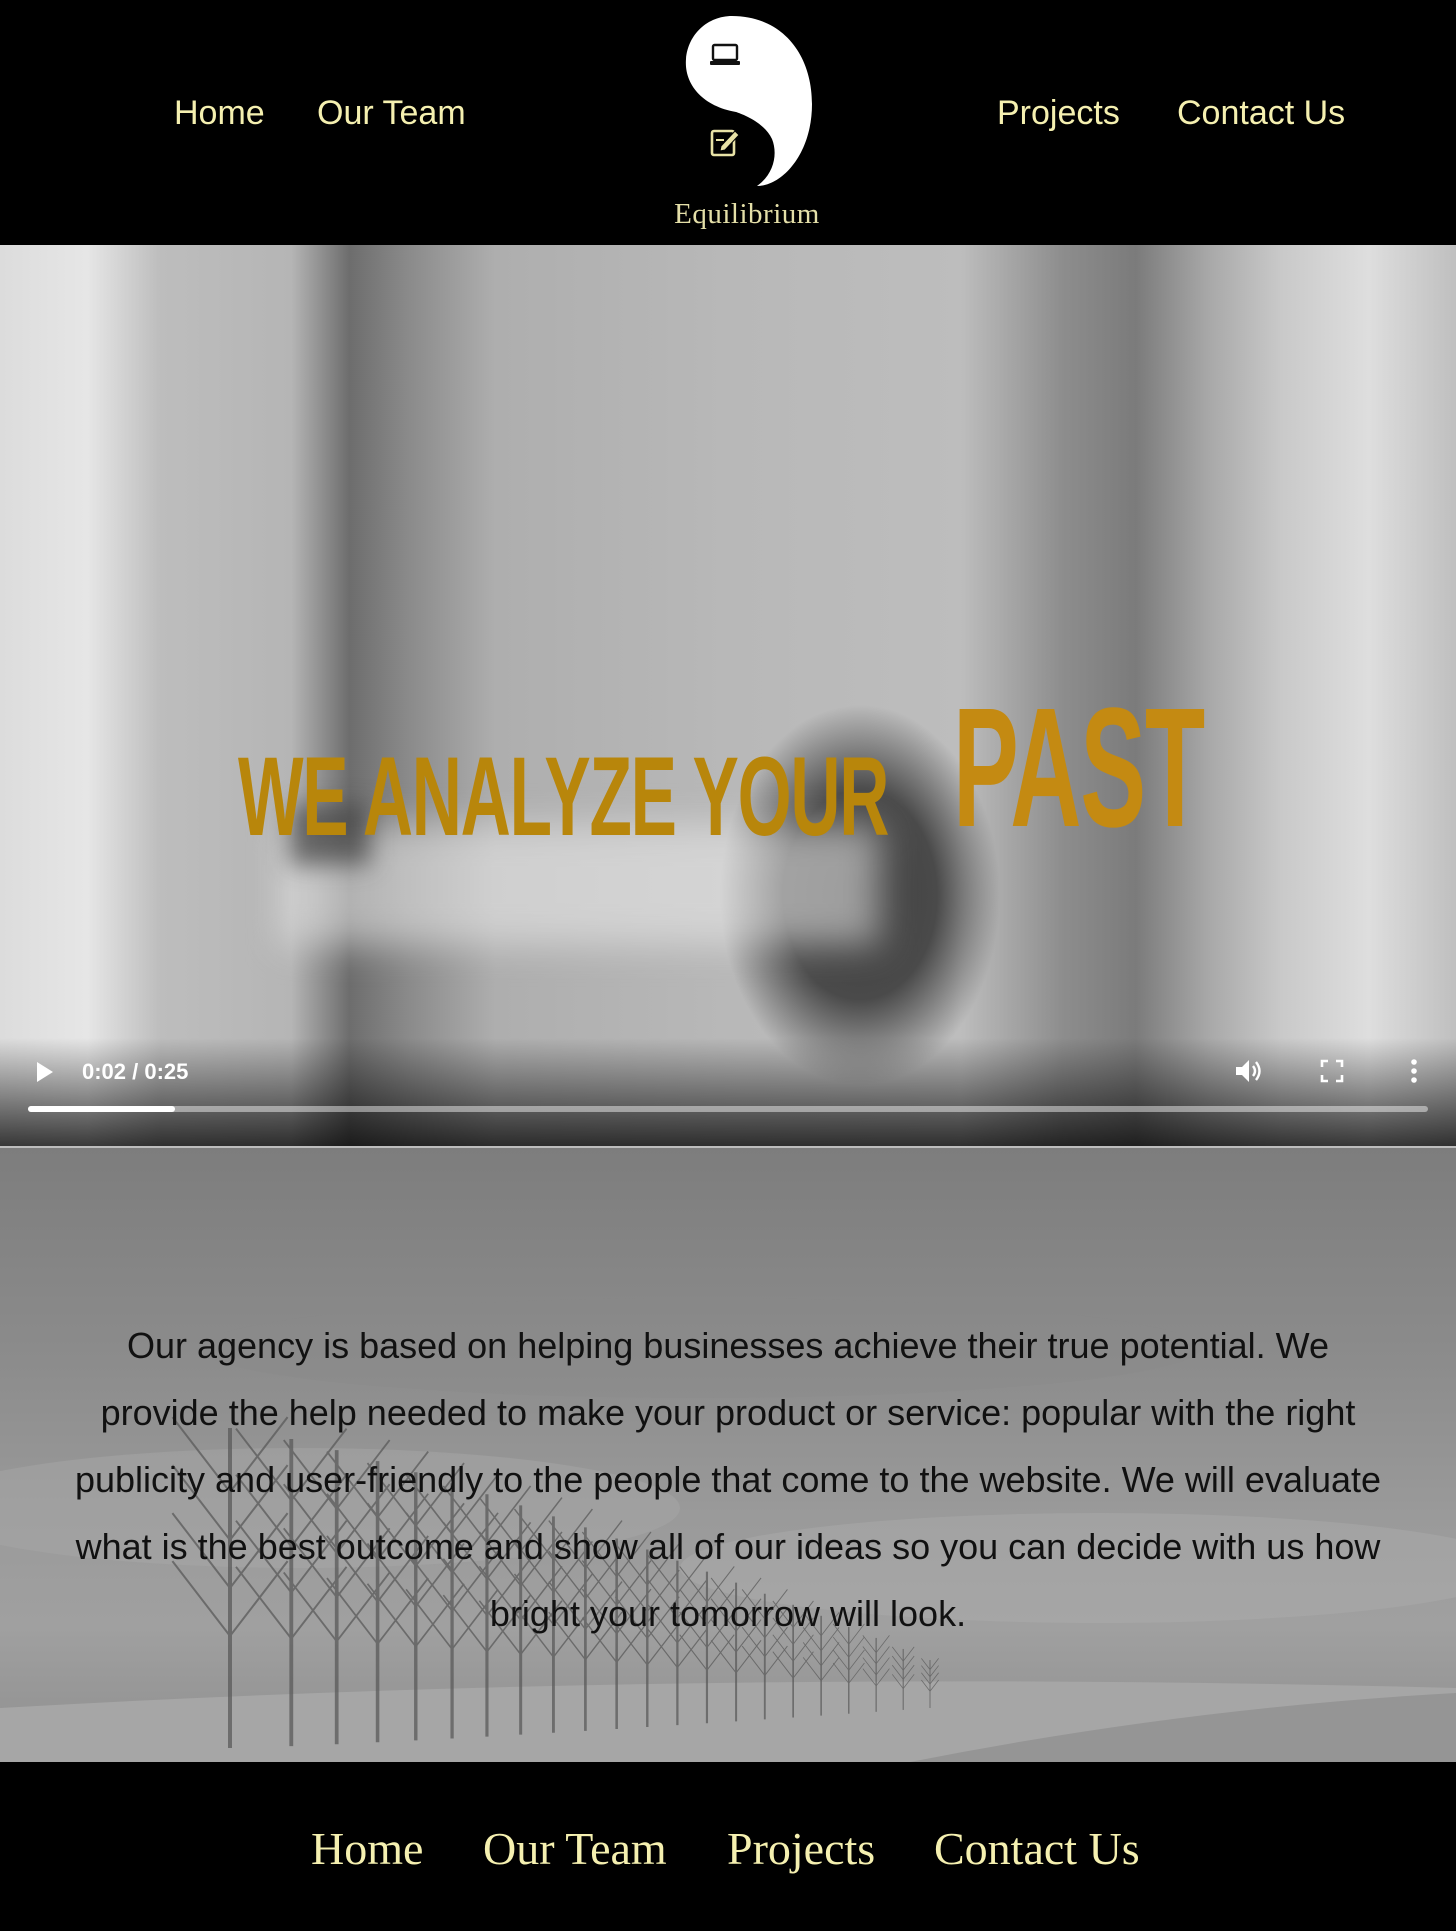 The image size is (1456, 1931). What do you see at coordinates (1249, 1071) in the screenshot?
I see `volume-icon` at bounding box center [1249, 1071].